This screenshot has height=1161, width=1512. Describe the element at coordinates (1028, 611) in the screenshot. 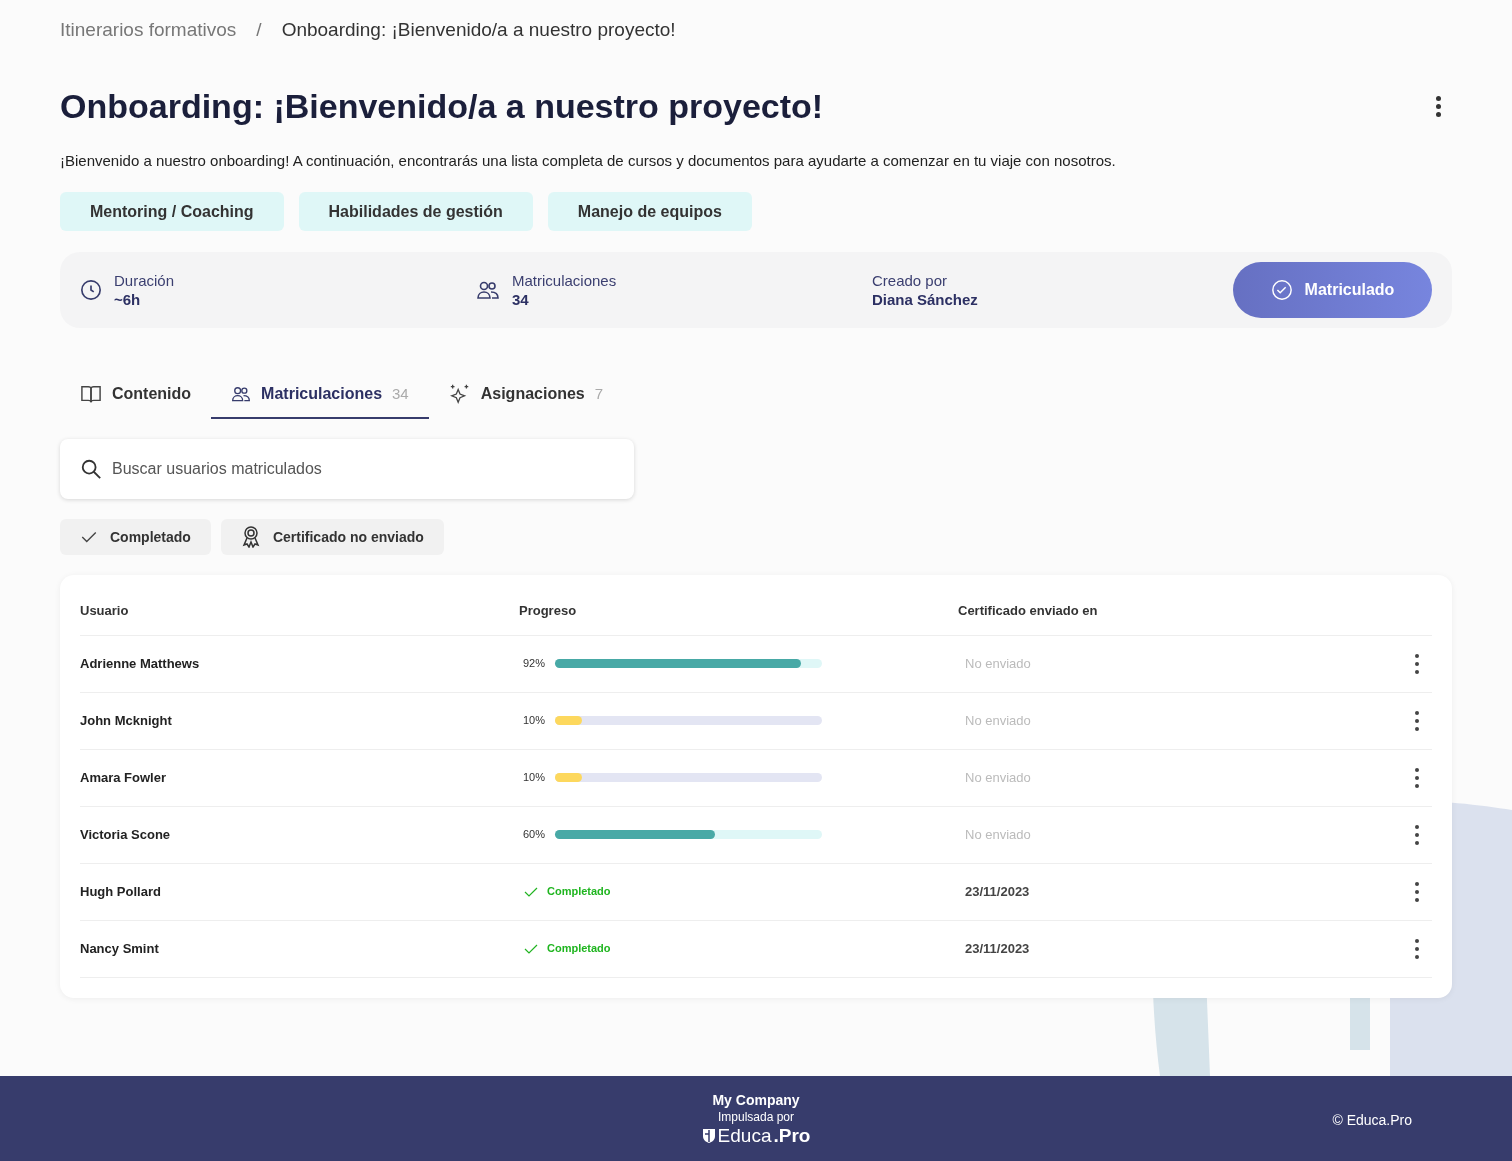

I see `column-header: Certificado enviado en` at that location.